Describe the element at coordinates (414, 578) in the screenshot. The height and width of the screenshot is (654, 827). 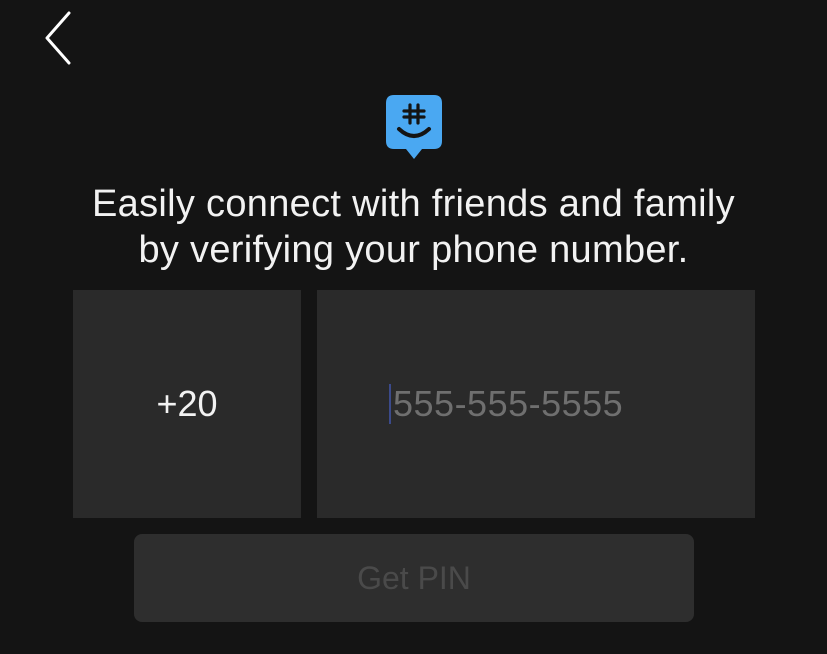
I see `get-pin-button: Get PIN` at that location.